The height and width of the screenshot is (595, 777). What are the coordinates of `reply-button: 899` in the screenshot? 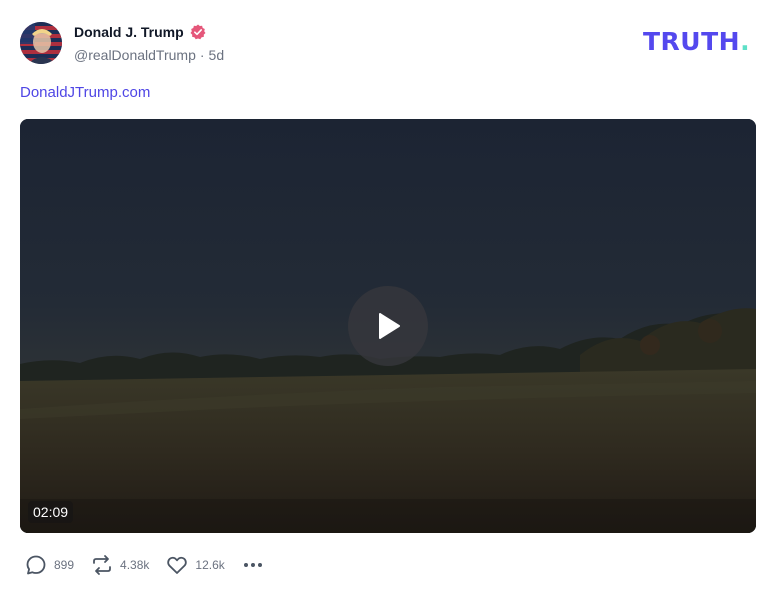 It's located at (49, 565).